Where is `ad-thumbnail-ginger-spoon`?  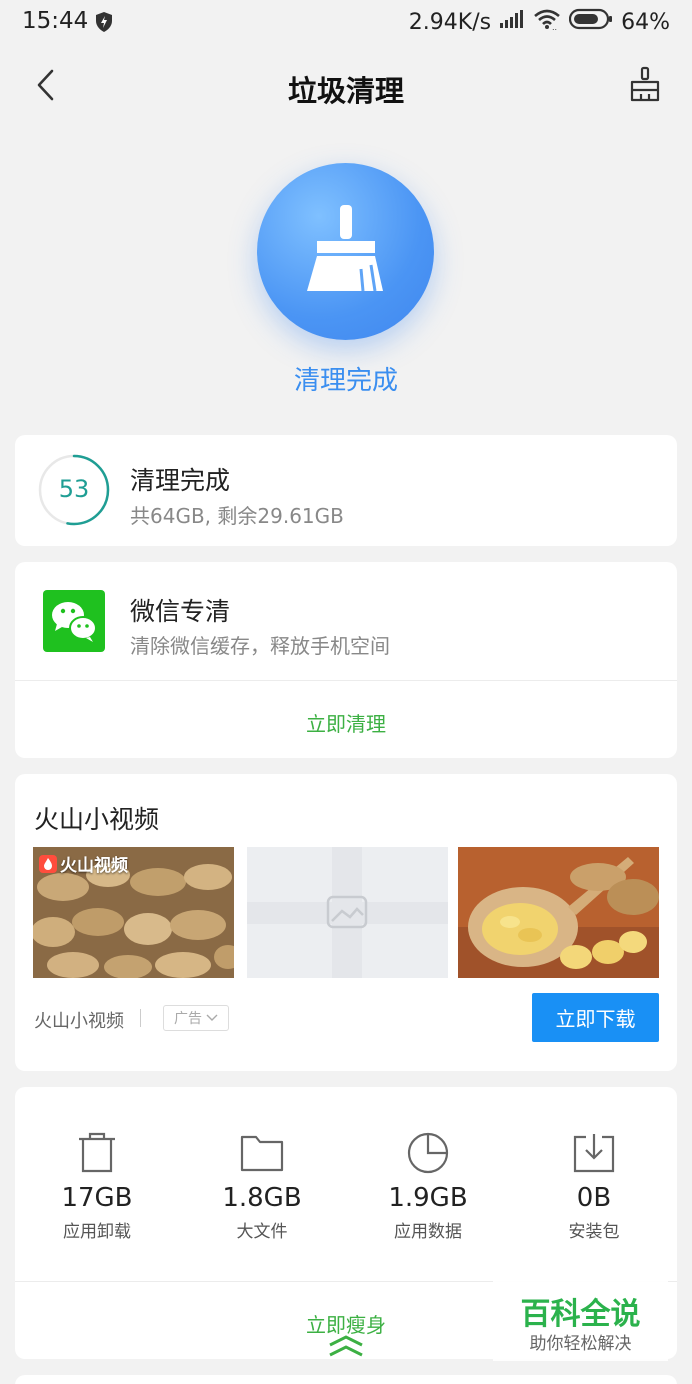 ad-thumbnail-ginger-spoon is located at coordinates (558, 912).